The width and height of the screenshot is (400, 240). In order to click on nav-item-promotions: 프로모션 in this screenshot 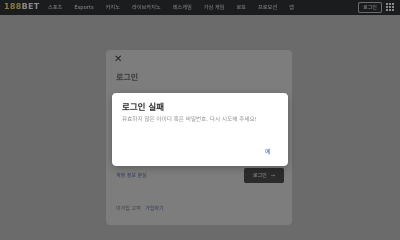, I will do `click(267, 7)`.